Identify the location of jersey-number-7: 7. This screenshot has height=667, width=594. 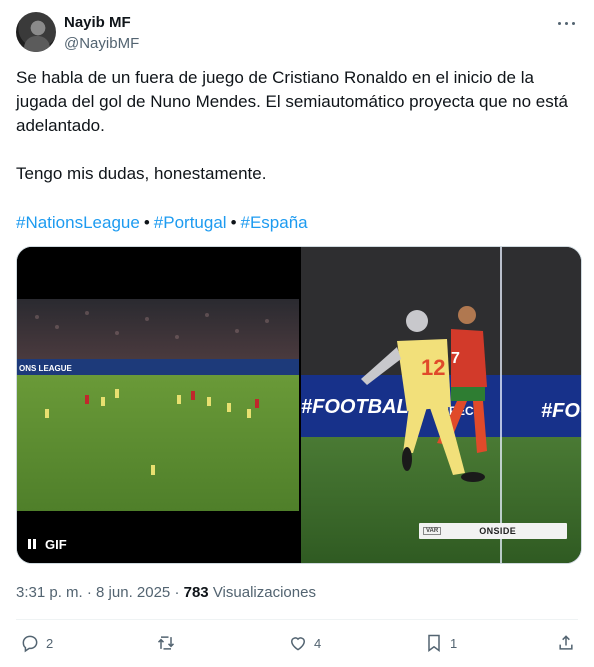
(455, 358).